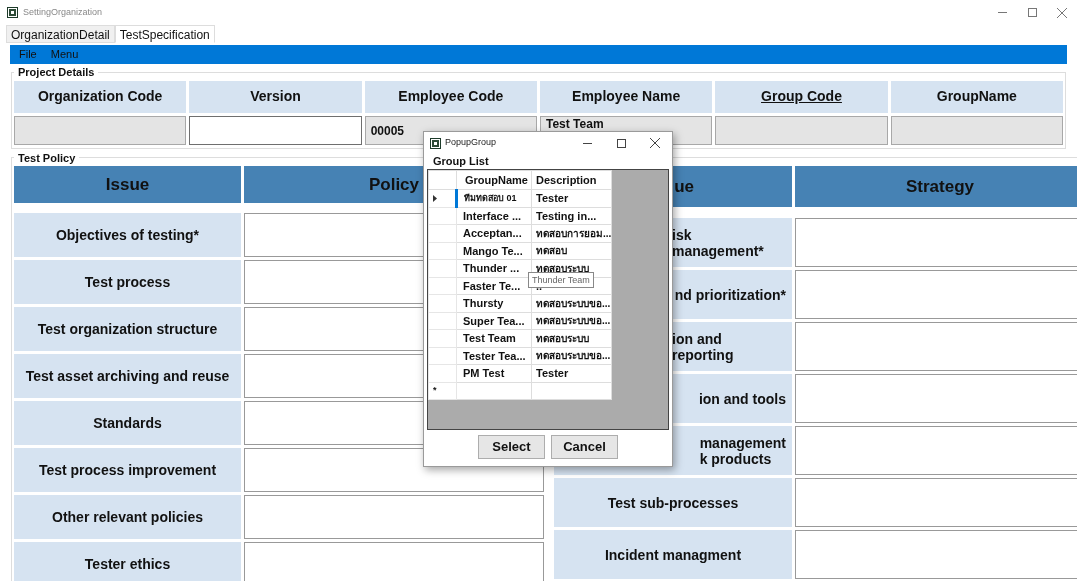 The height and width of the screenshot is (581, 1077). I want to click on group-title: Project Details, so click(56, 72).